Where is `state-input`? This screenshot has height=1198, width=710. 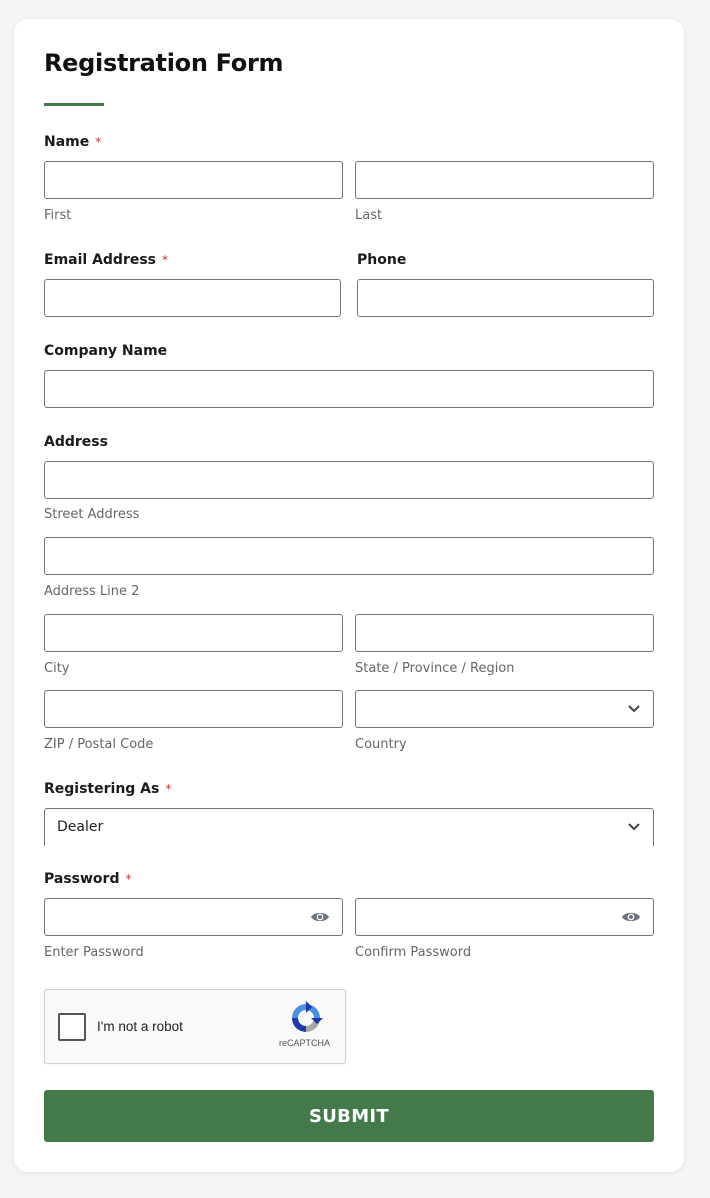
state-input is located at coordinates (504, 633).